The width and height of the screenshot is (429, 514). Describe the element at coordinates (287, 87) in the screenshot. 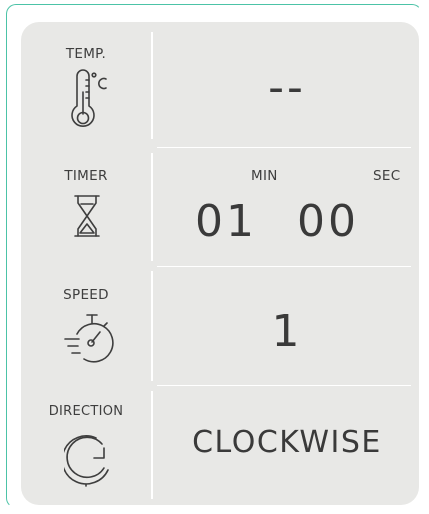

I see `temperature-value: --` at that location.